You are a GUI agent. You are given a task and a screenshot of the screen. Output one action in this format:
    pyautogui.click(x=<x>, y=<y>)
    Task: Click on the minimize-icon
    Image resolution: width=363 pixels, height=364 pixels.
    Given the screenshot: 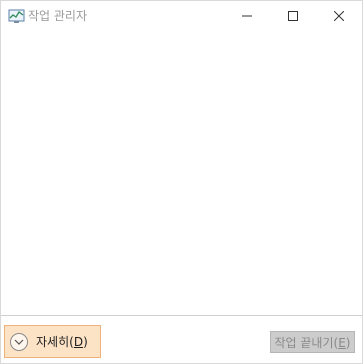 What is the action you would take?
    pyautogui.click(x=247, y=17)
    